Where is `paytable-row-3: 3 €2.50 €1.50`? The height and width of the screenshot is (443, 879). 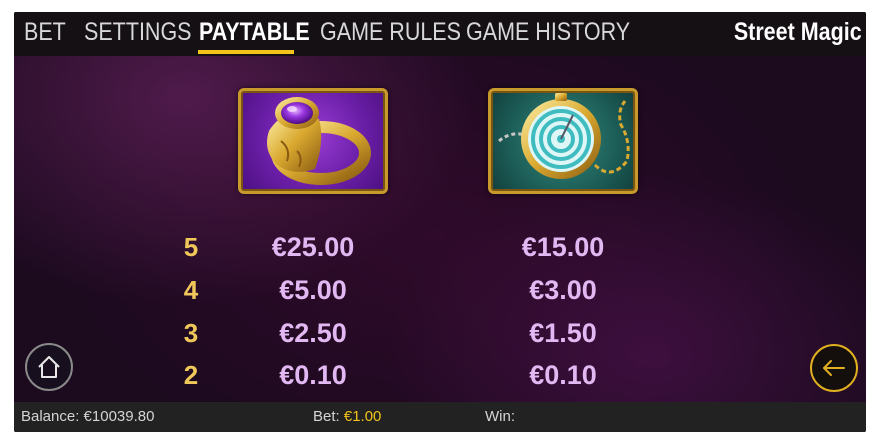
paytable-row-3: 3 €2.50 €1.50 is located at coordinates (440, 333).